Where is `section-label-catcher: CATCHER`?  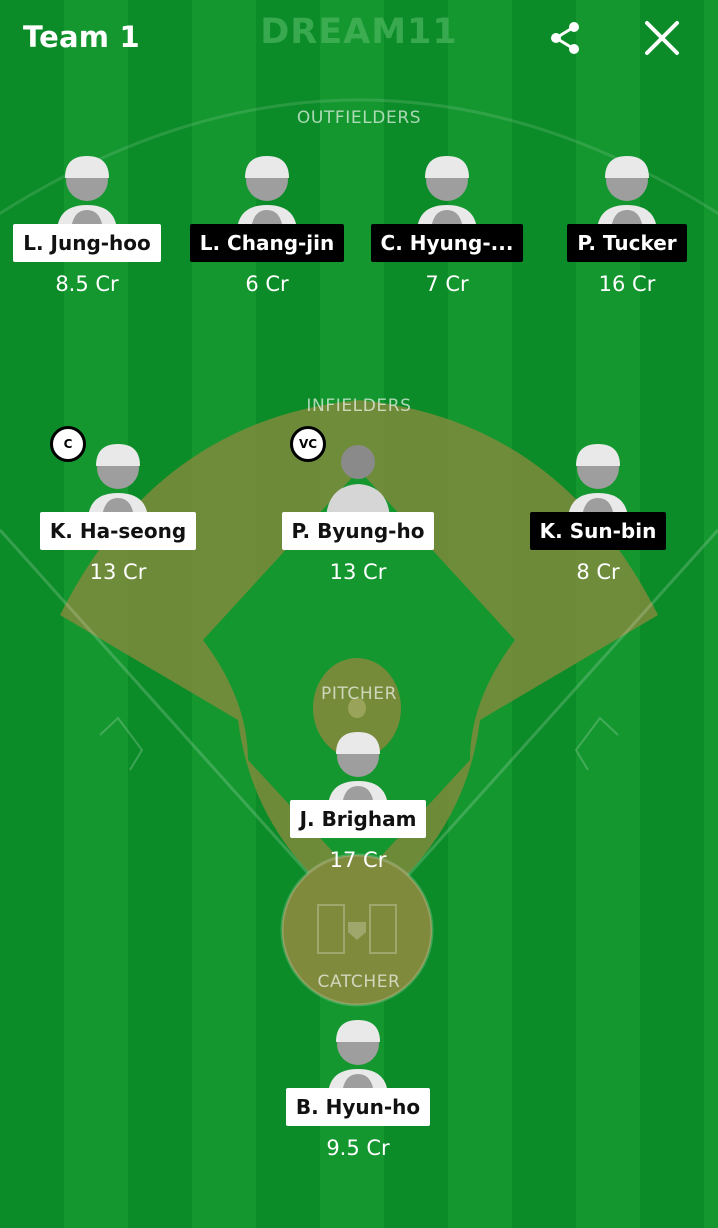 section-label-catcher: CATCHER is located at coordinates (359, 982).